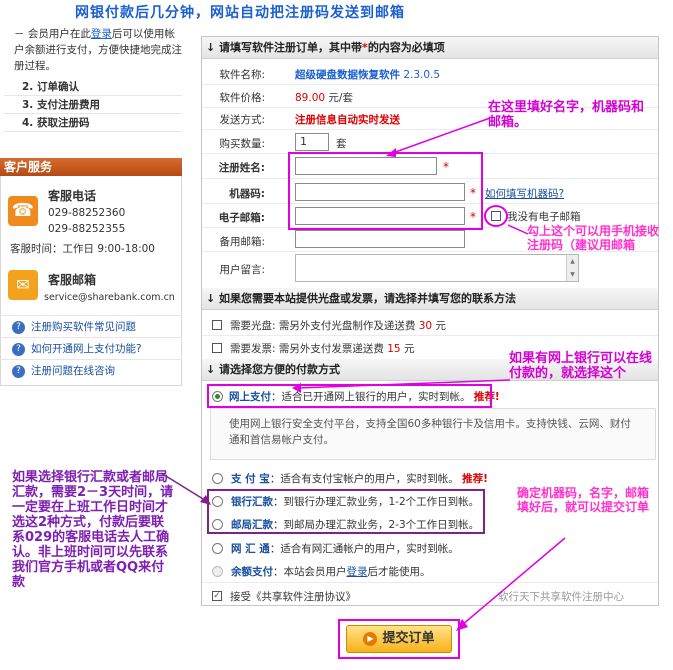 The image size is (673, 670). I want to click on faq-item-consult: ? 注册问题在线咨询, so click(91, 370).